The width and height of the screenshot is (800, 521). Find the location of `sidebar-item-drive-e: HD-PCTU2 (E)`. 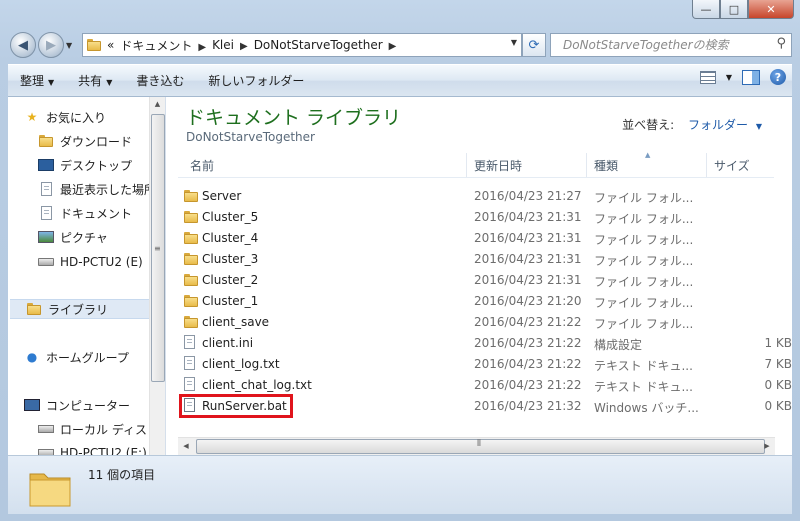

sidebar-item-drive-e: HD-PCTU2 (E) is located at coordinates (90, 262).